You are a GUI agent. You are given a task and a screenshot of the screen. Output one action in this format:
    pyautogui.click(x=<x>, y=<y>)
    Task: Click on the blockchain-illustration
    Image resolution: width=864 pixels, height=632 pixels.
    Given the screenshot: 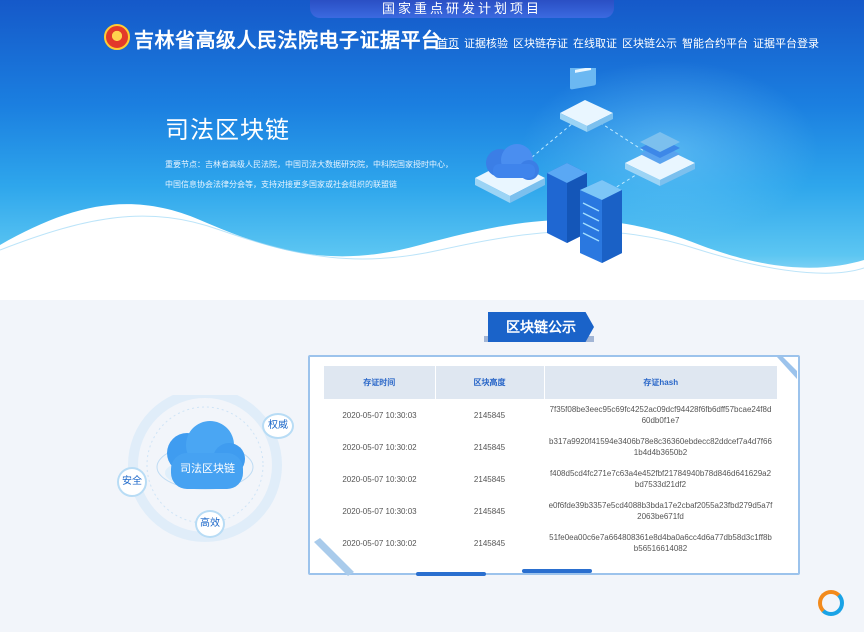 What is the action you would take?
    pyautogui.click(x=585, y=165)
    